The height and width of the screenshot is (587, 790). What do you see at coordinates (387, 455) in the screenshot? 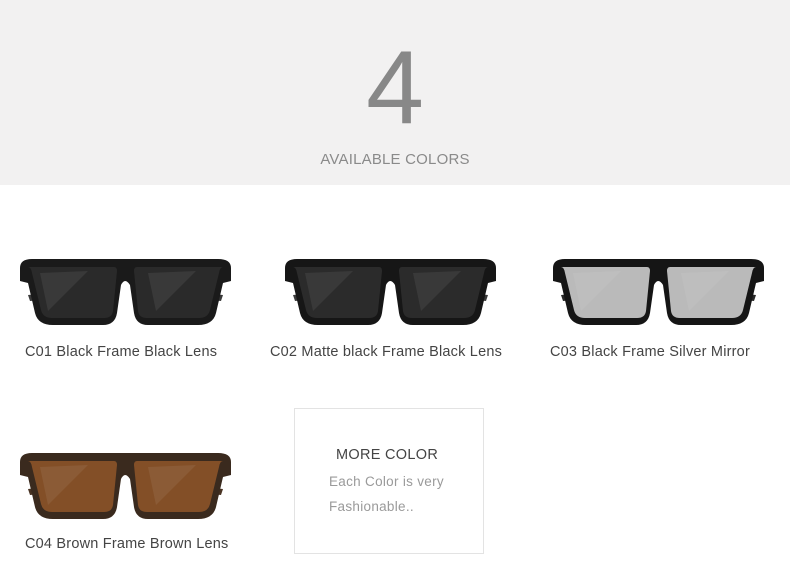
I see `more-color-title: MORE COLOR` at bounding box center [387, 455].